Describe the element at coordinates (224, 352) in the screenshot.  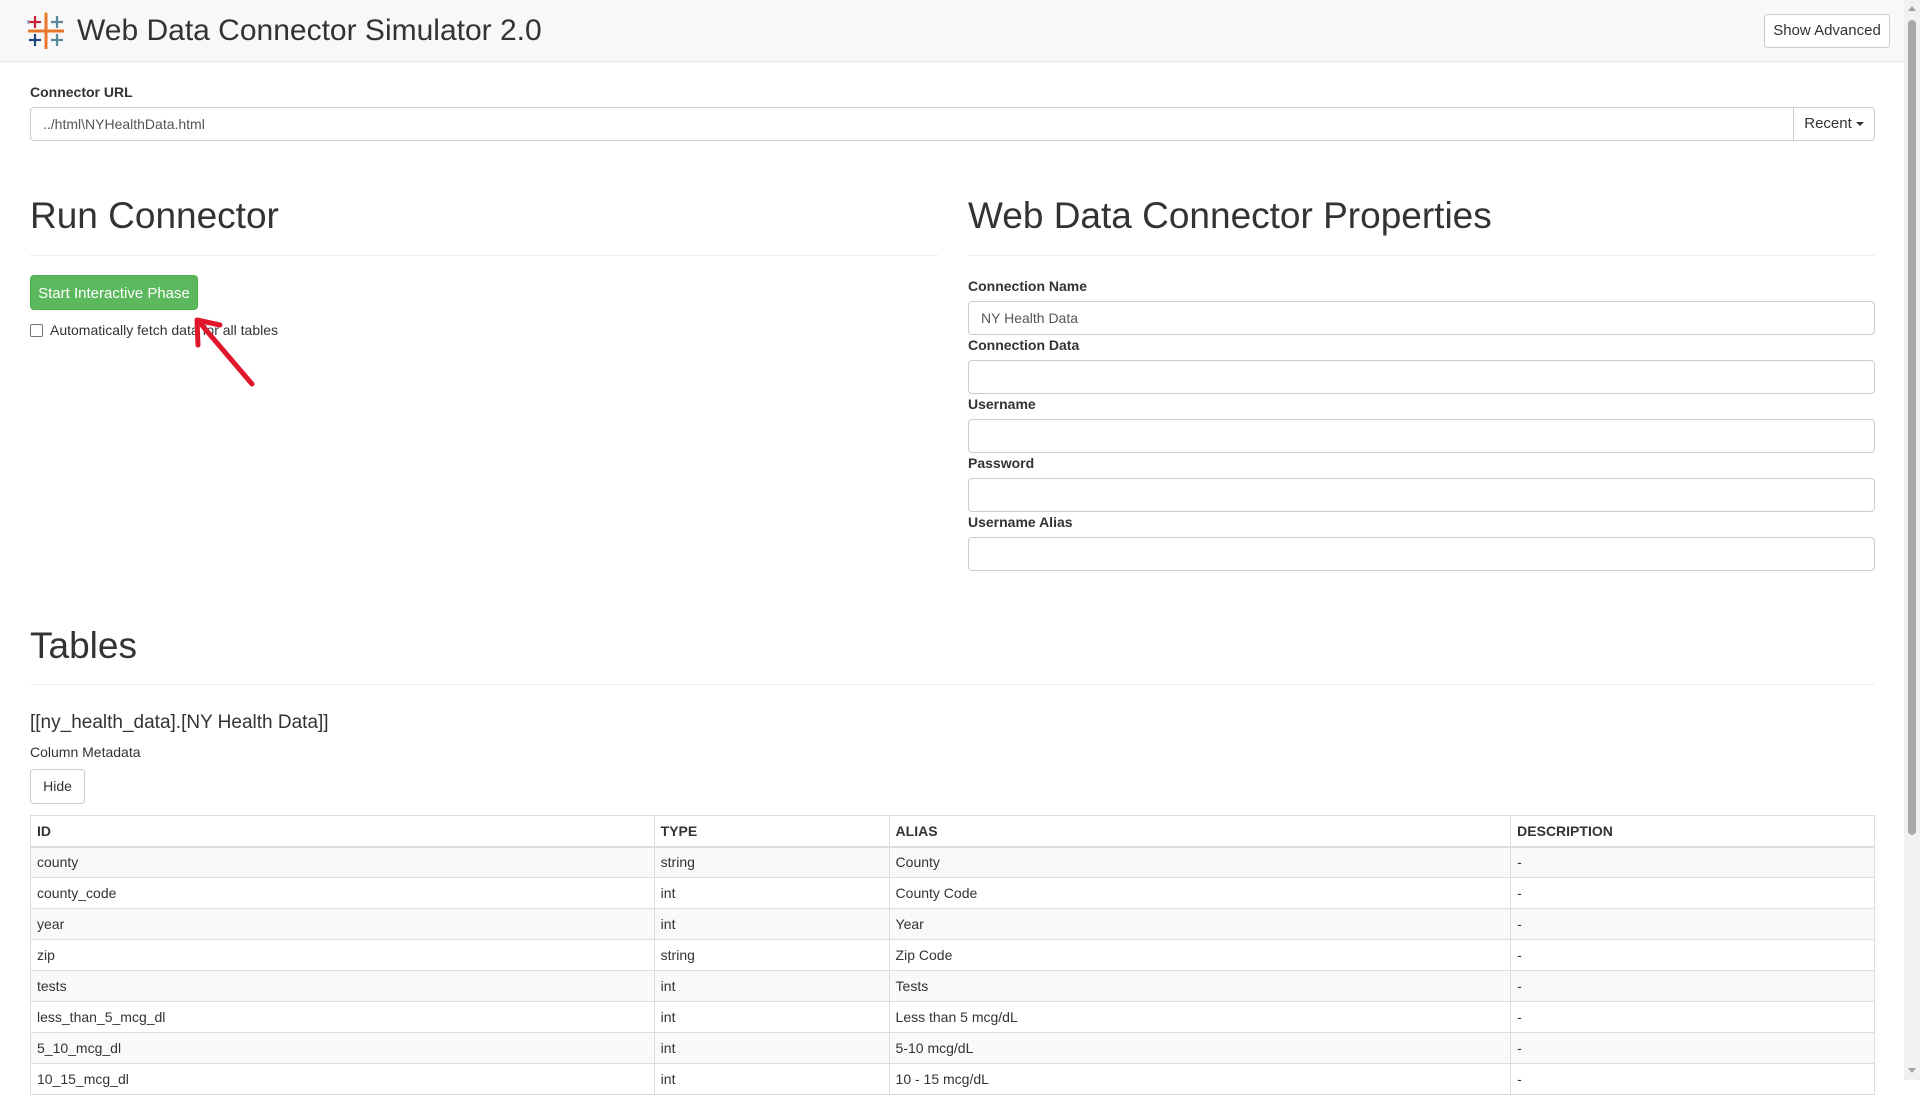
I see `red-arrow-icon` at that location.